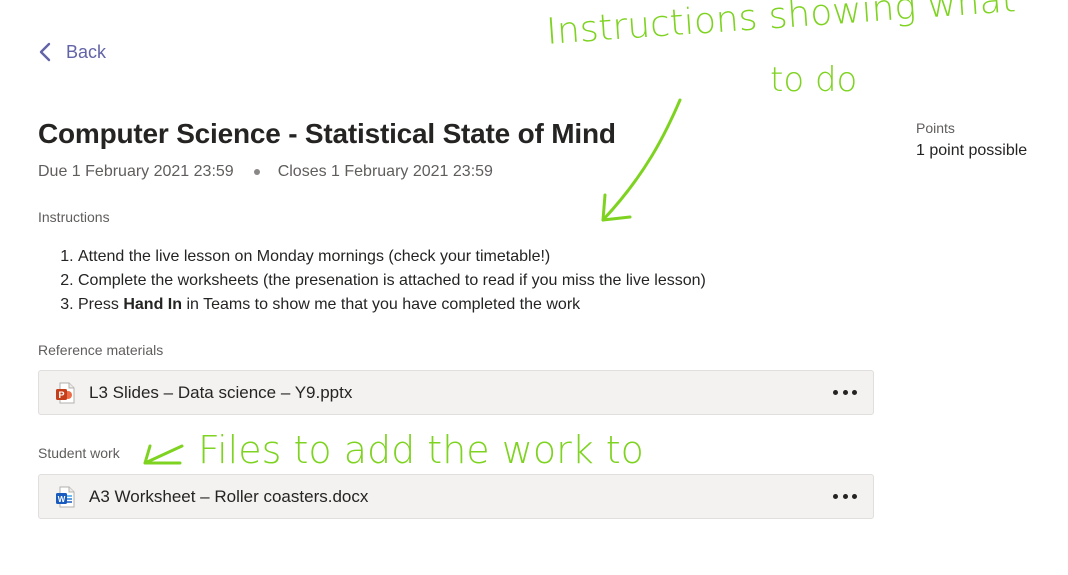 The image size is (1068, 575). I want to click on due-date: Due 1 February 2021 23:59, so click(136, 171).